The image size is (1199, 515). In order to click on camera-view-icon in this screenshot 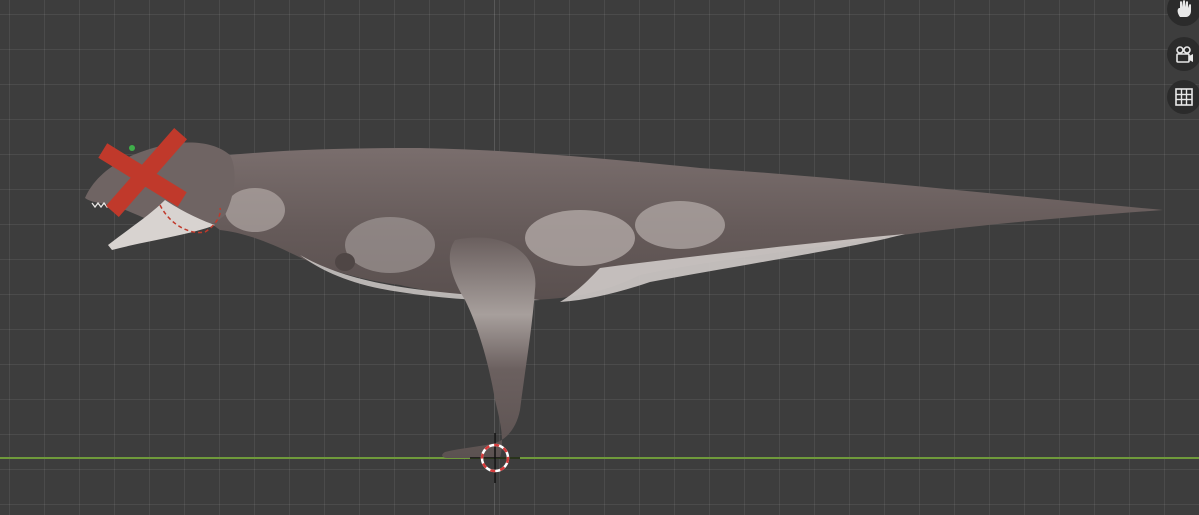, I will do `click(1184, 54)`.